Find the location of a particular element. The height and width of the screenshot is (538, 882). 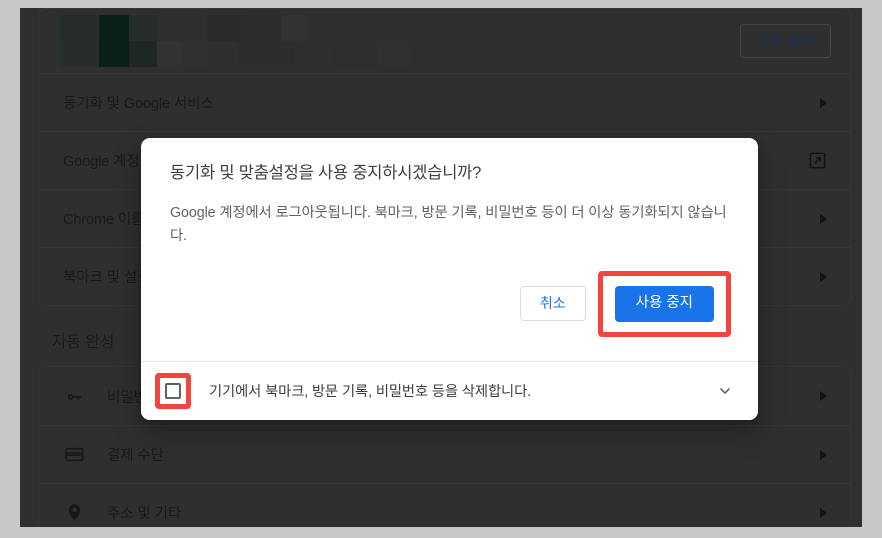

confirm-button-highlight-annotation: 사용 중지 is located at coordinates (664, 303).